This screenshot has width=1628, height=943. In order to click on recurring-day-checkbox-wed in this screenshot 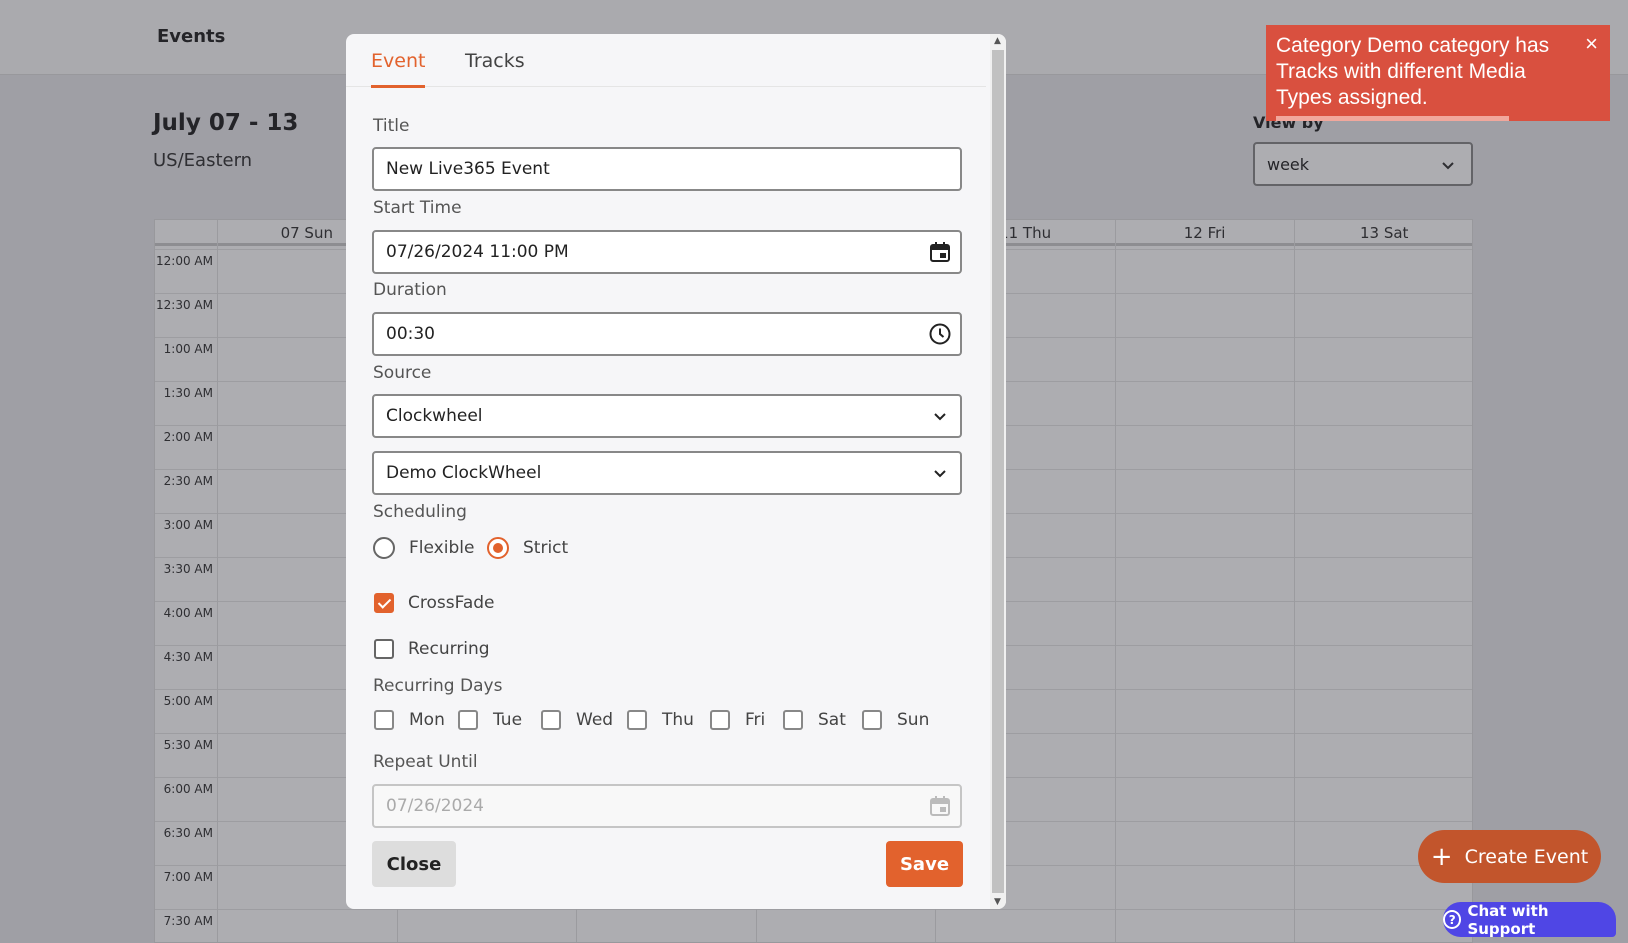, I will do `click(551, 720)`.